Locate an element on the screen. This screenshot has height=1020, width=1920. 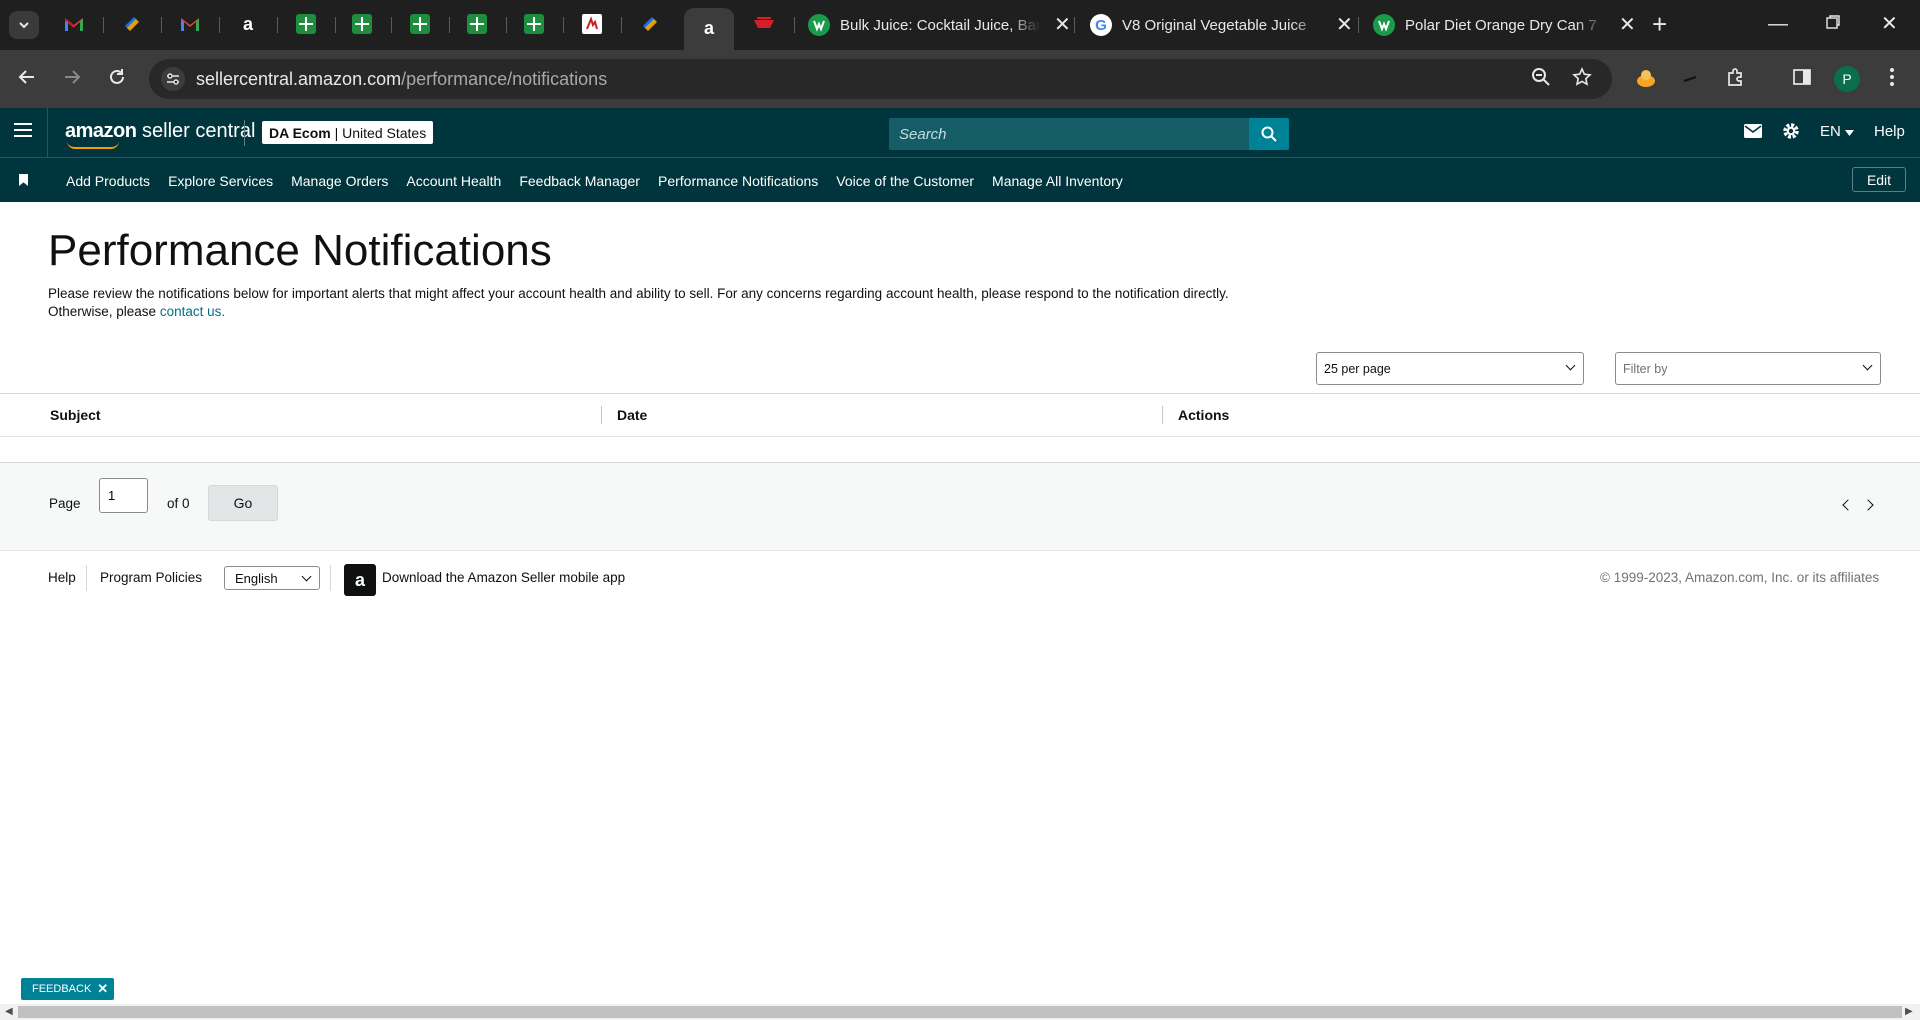
language-code: EN is located at coordinates (1830, 131).